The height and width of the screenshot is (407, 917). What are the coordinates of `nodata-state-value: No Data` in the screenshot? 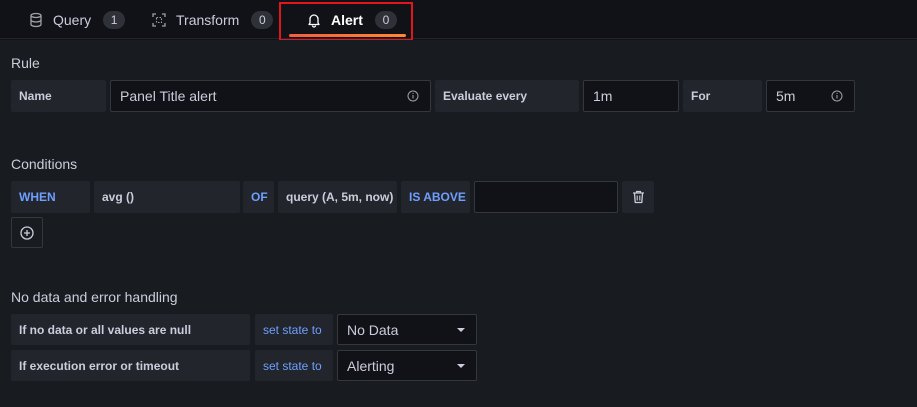 It's located at (373, 329).